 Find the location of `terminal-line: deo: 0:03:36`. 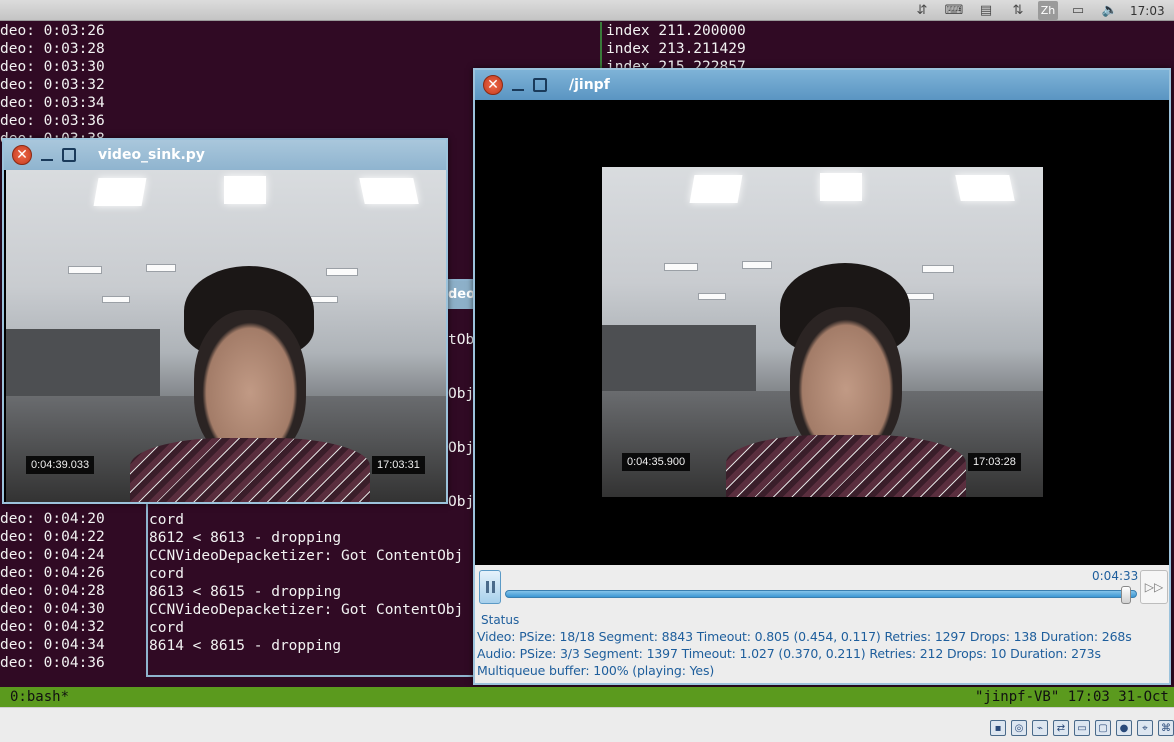

terminal-line: deo: 0:03:36 is located at coordinates (52, 121).